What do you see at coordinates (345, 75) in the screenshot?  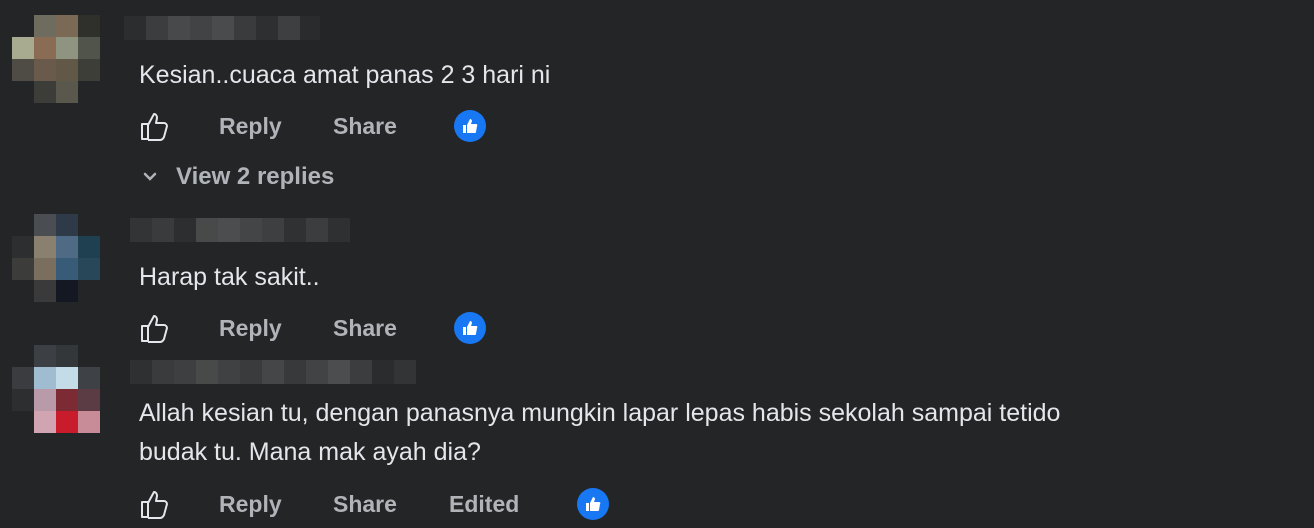 I see `comment-text: Kesian..cuaca amat panas 2 3 hari ni` at bounding box center [345, 75].